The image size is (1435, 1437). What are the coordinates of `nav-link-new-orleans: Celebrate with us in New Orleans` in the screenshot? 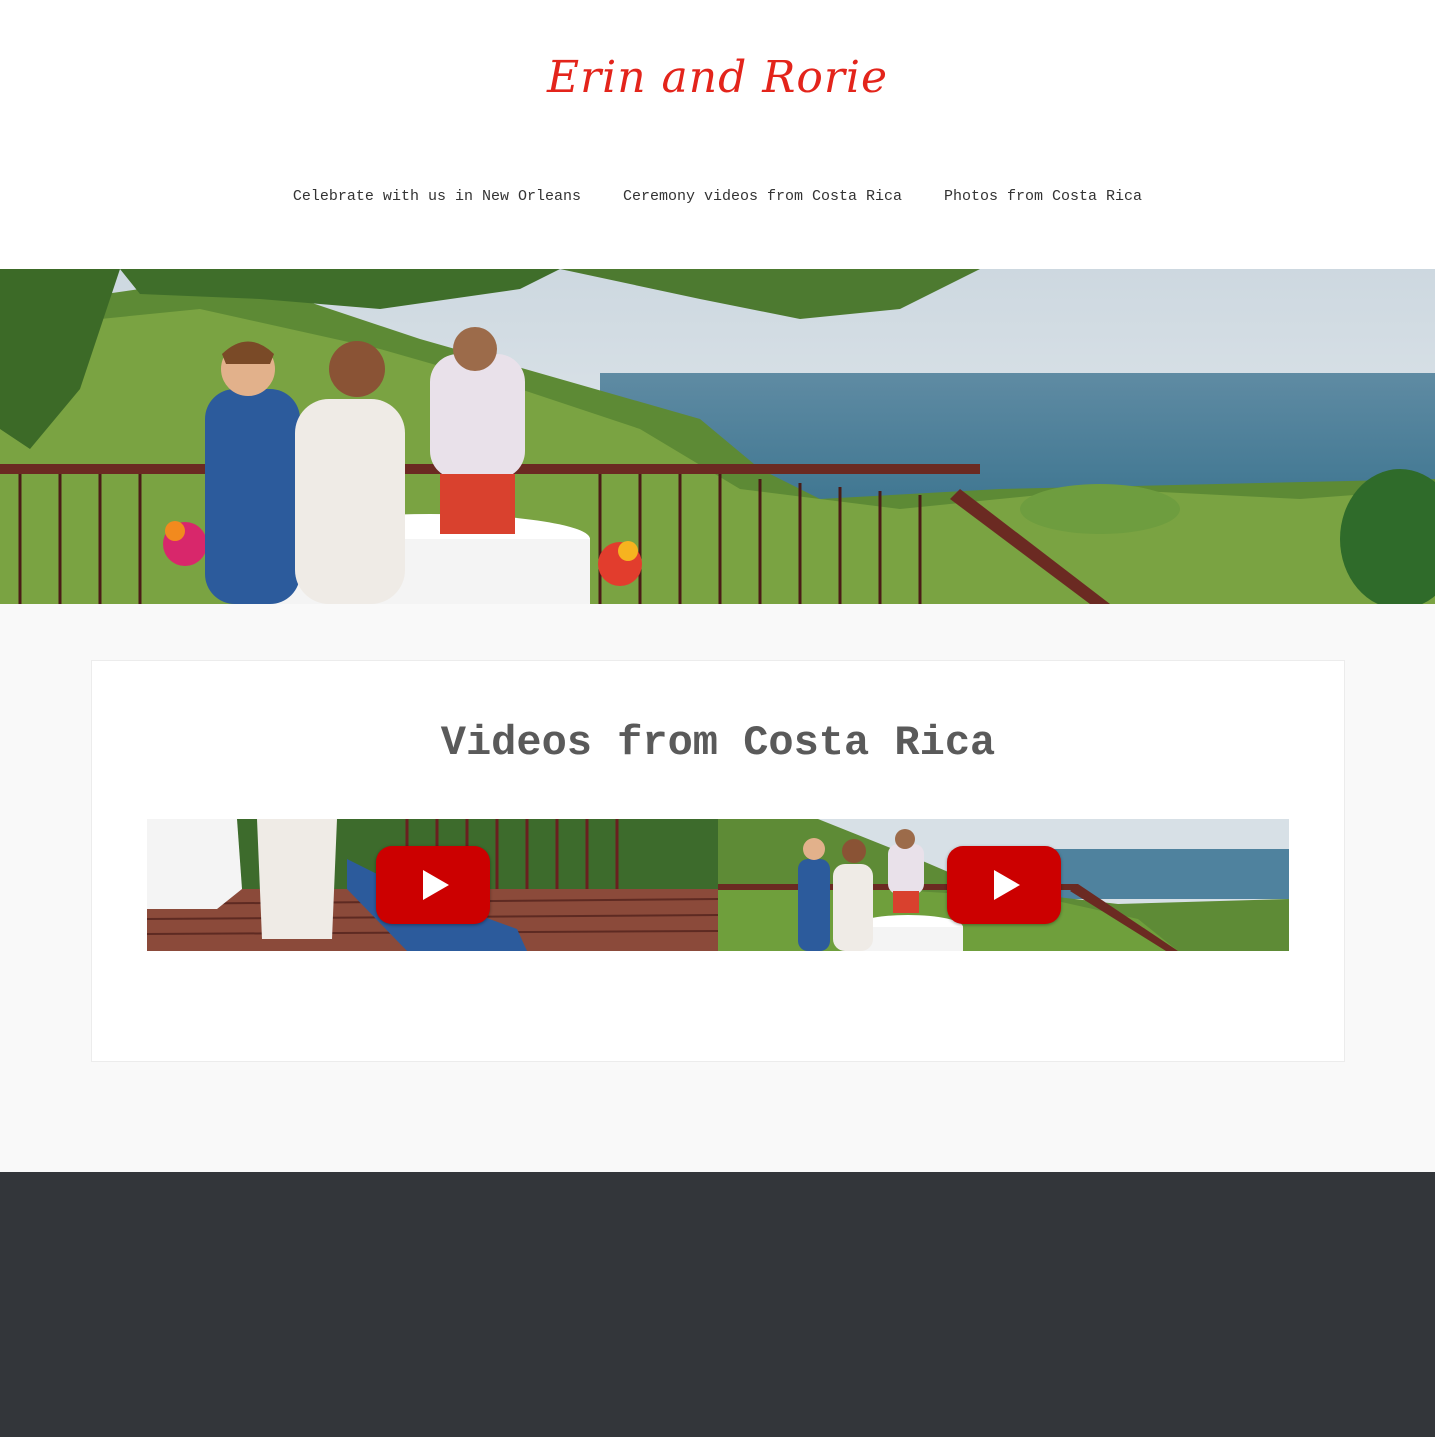 It's located at (437, 196).